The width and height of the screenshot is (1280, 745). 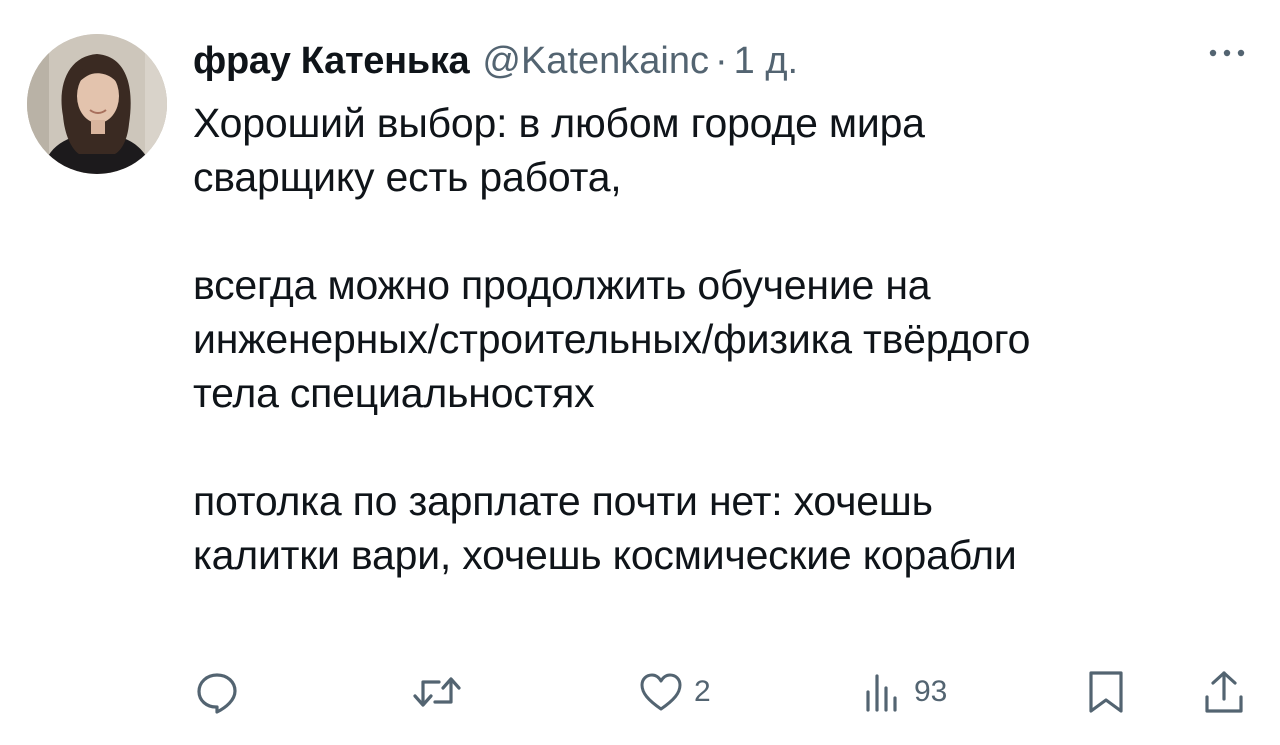 I want to click on tweet-actions-bar: 2 93, so click(x=640, y=692).